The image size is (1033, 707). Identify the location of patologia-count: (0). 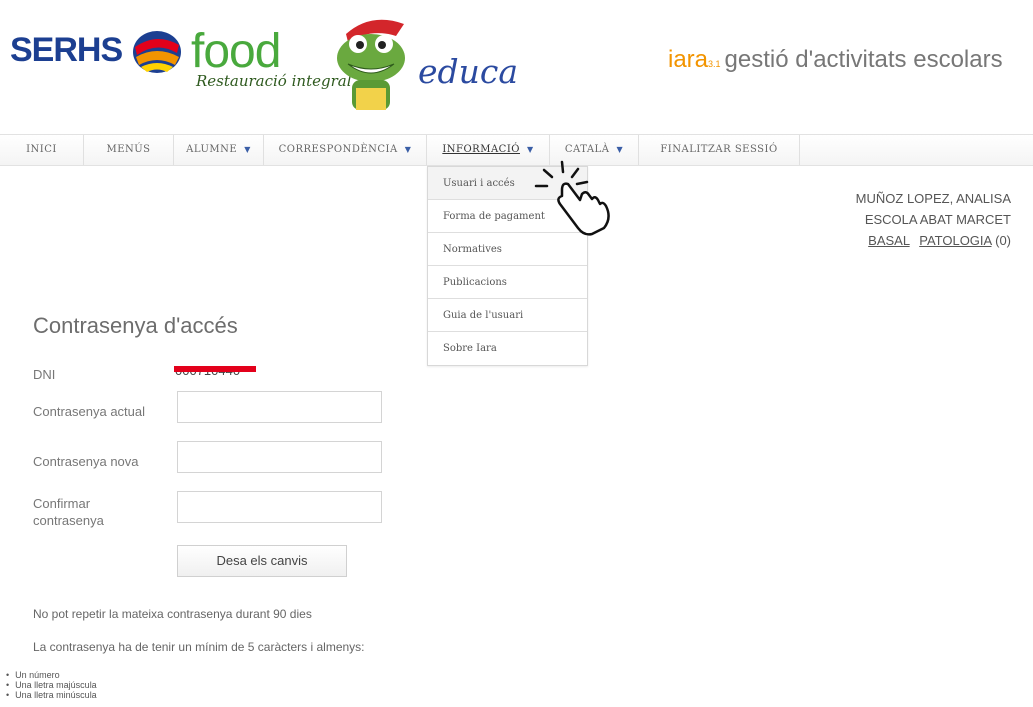
(1003, 240).